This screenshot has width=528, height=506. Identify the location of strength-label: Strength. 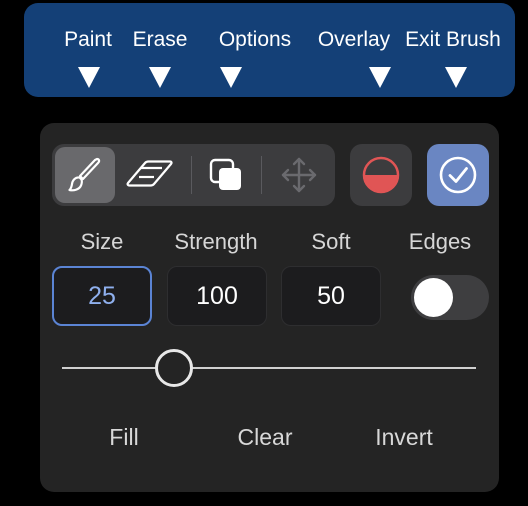
(216, 241).